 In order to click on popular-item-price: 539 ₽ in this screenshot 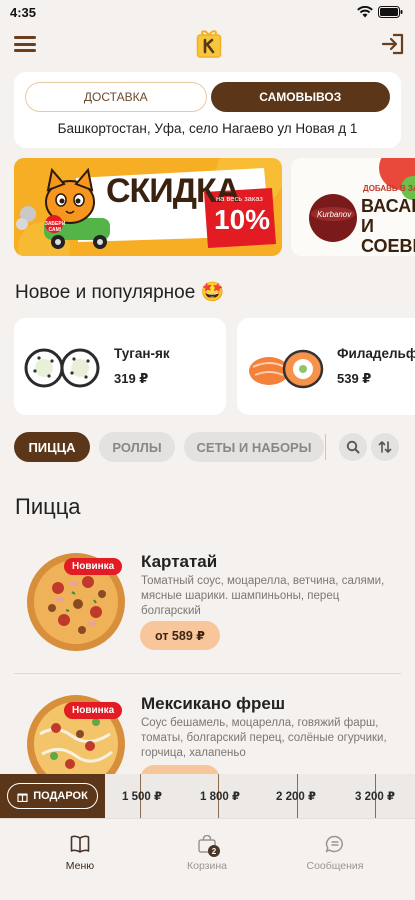, I will do `click(354, 378)`.